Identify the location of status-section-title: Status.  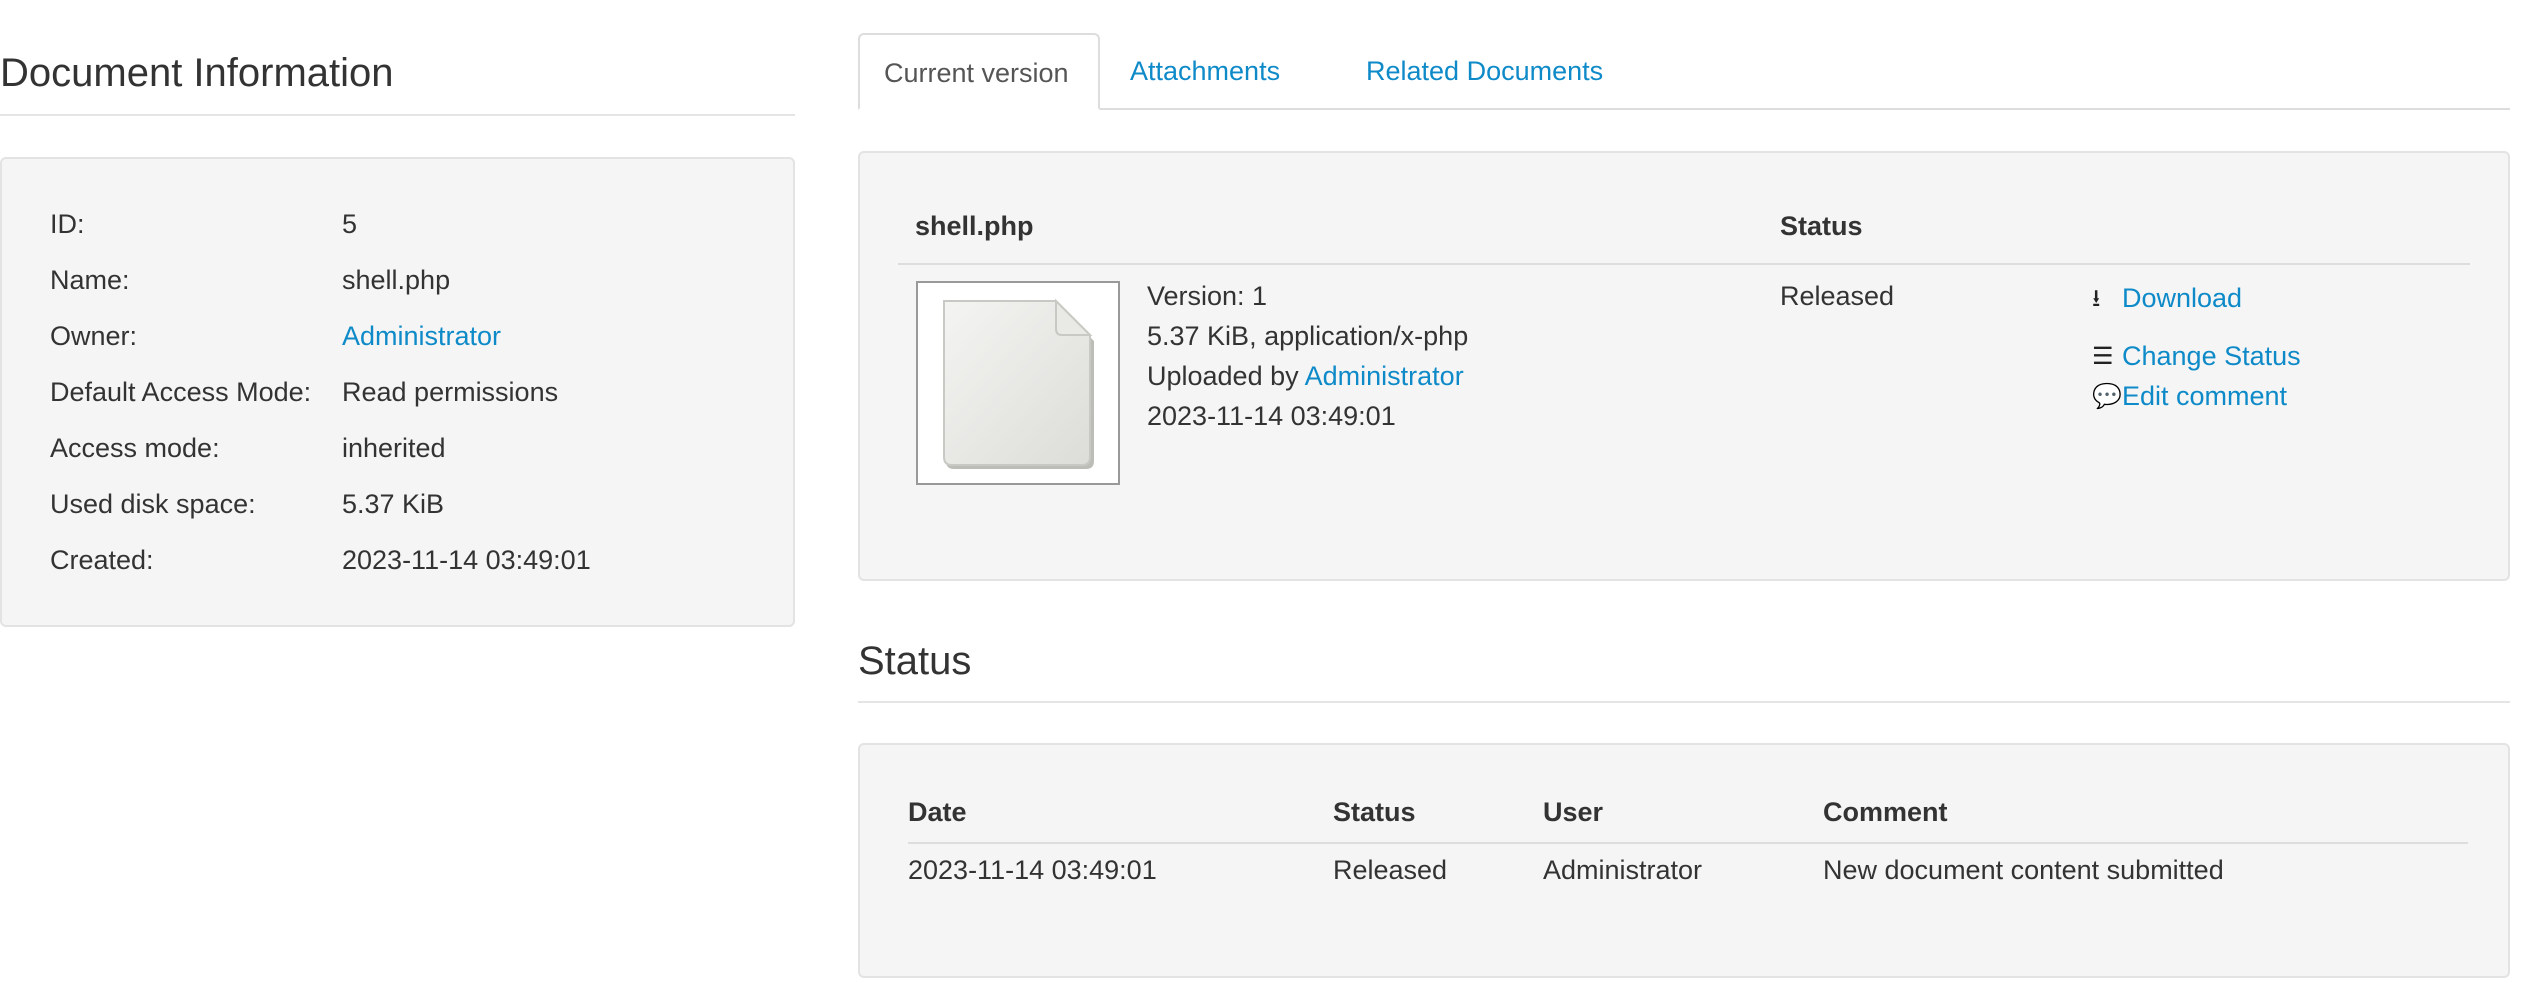
(915, 661).